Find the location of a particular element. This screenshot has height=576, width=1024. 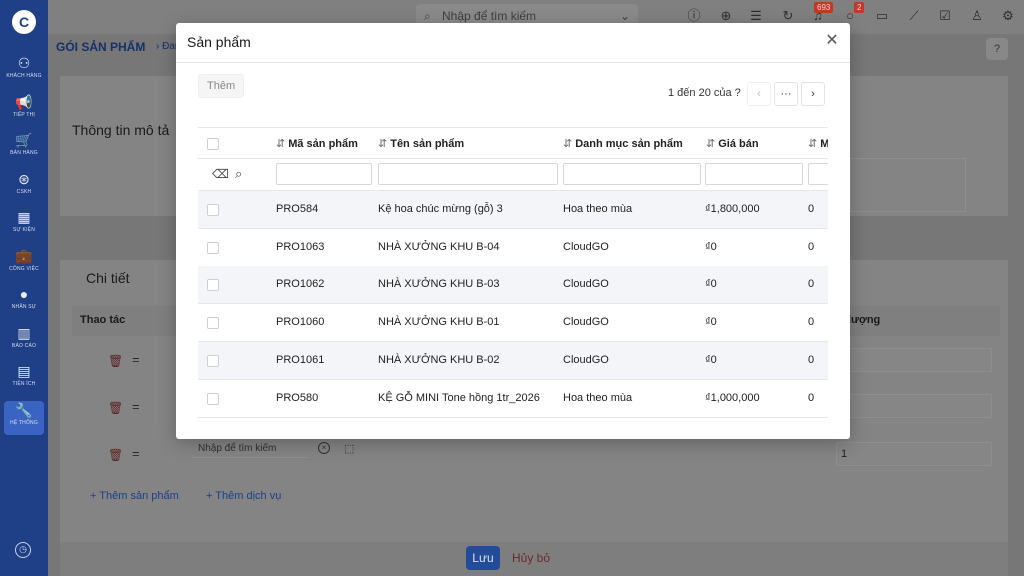

quantity-input: 1 is located at coordinates (914, 454).